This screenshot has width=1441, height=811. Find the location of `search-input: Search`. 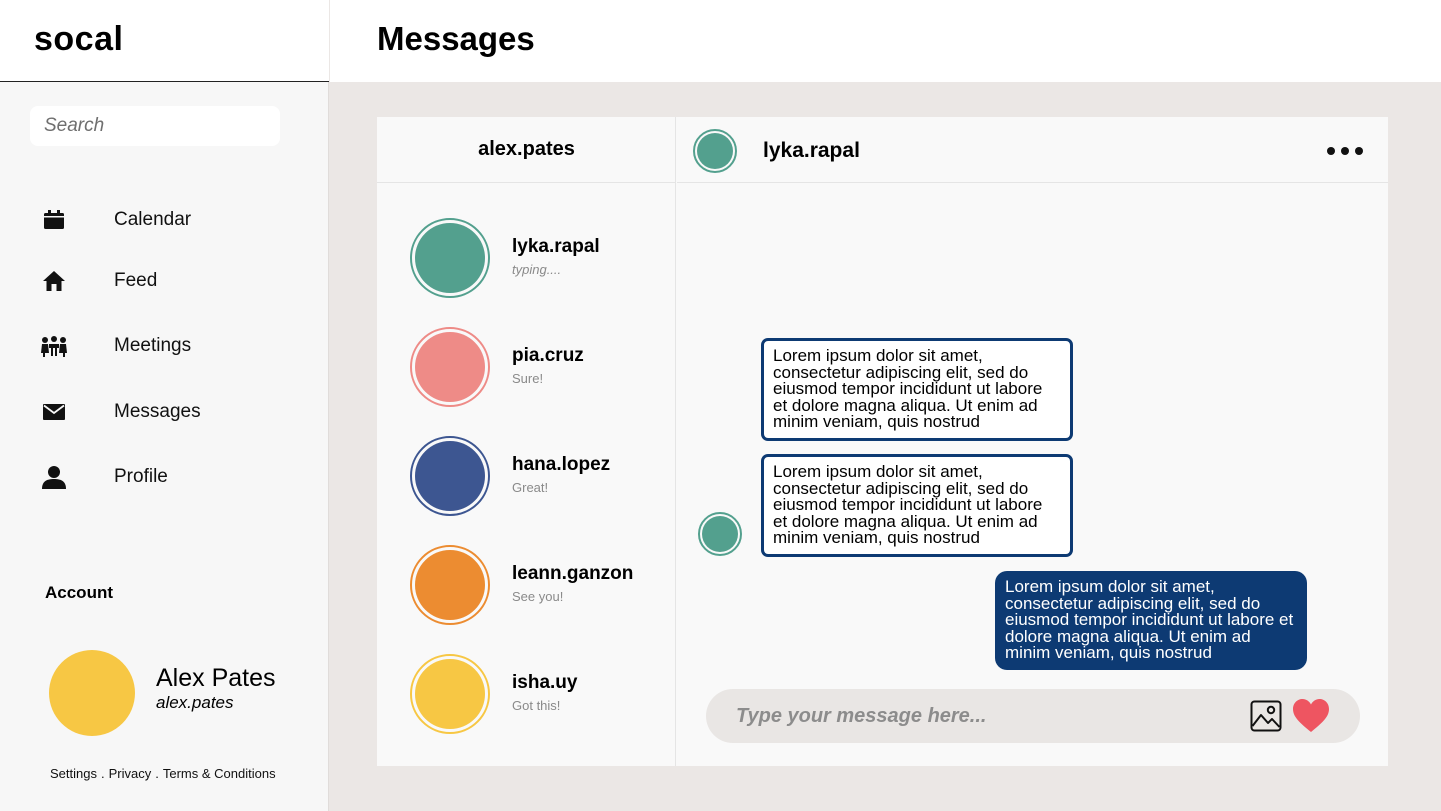

search-input: Search is located at coordinates (155, 126).